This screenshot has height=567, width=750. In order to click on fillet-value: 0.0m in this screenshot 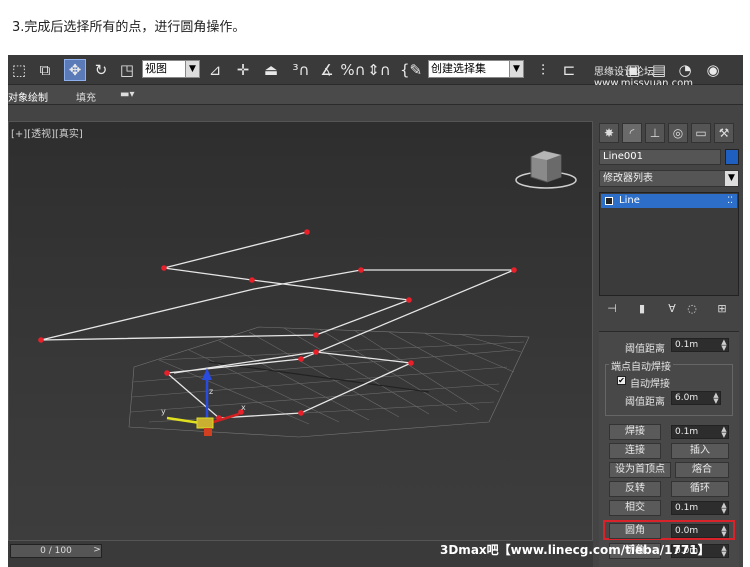, I will do `click(687, 531)`.